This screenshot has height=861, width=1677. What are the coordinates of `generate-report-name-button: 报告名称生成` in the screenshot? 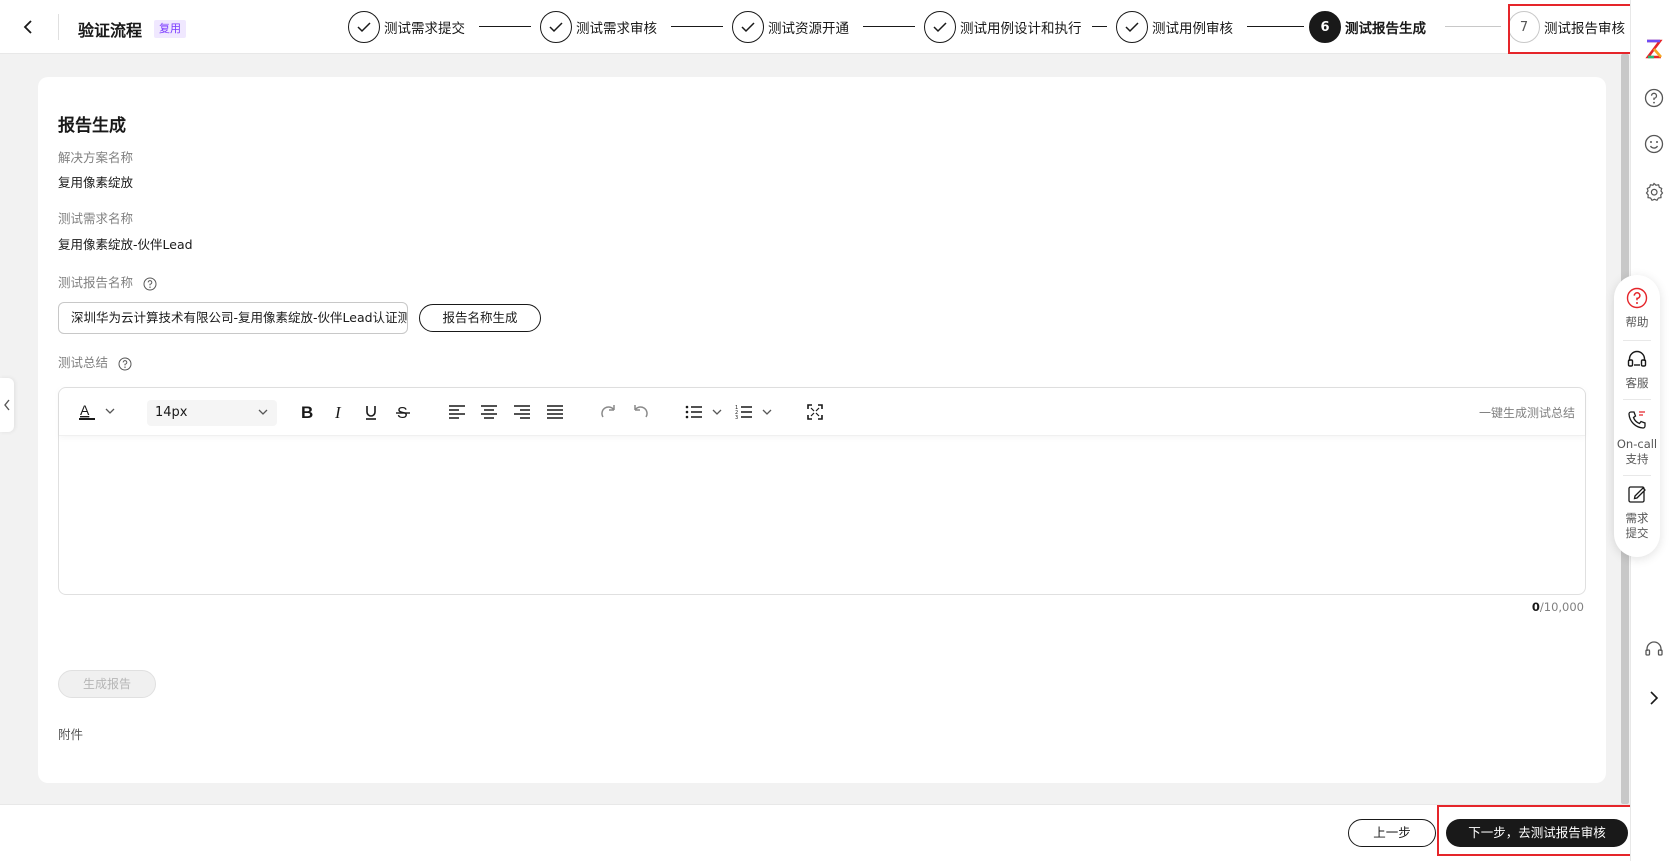 It's located at (480, 318).